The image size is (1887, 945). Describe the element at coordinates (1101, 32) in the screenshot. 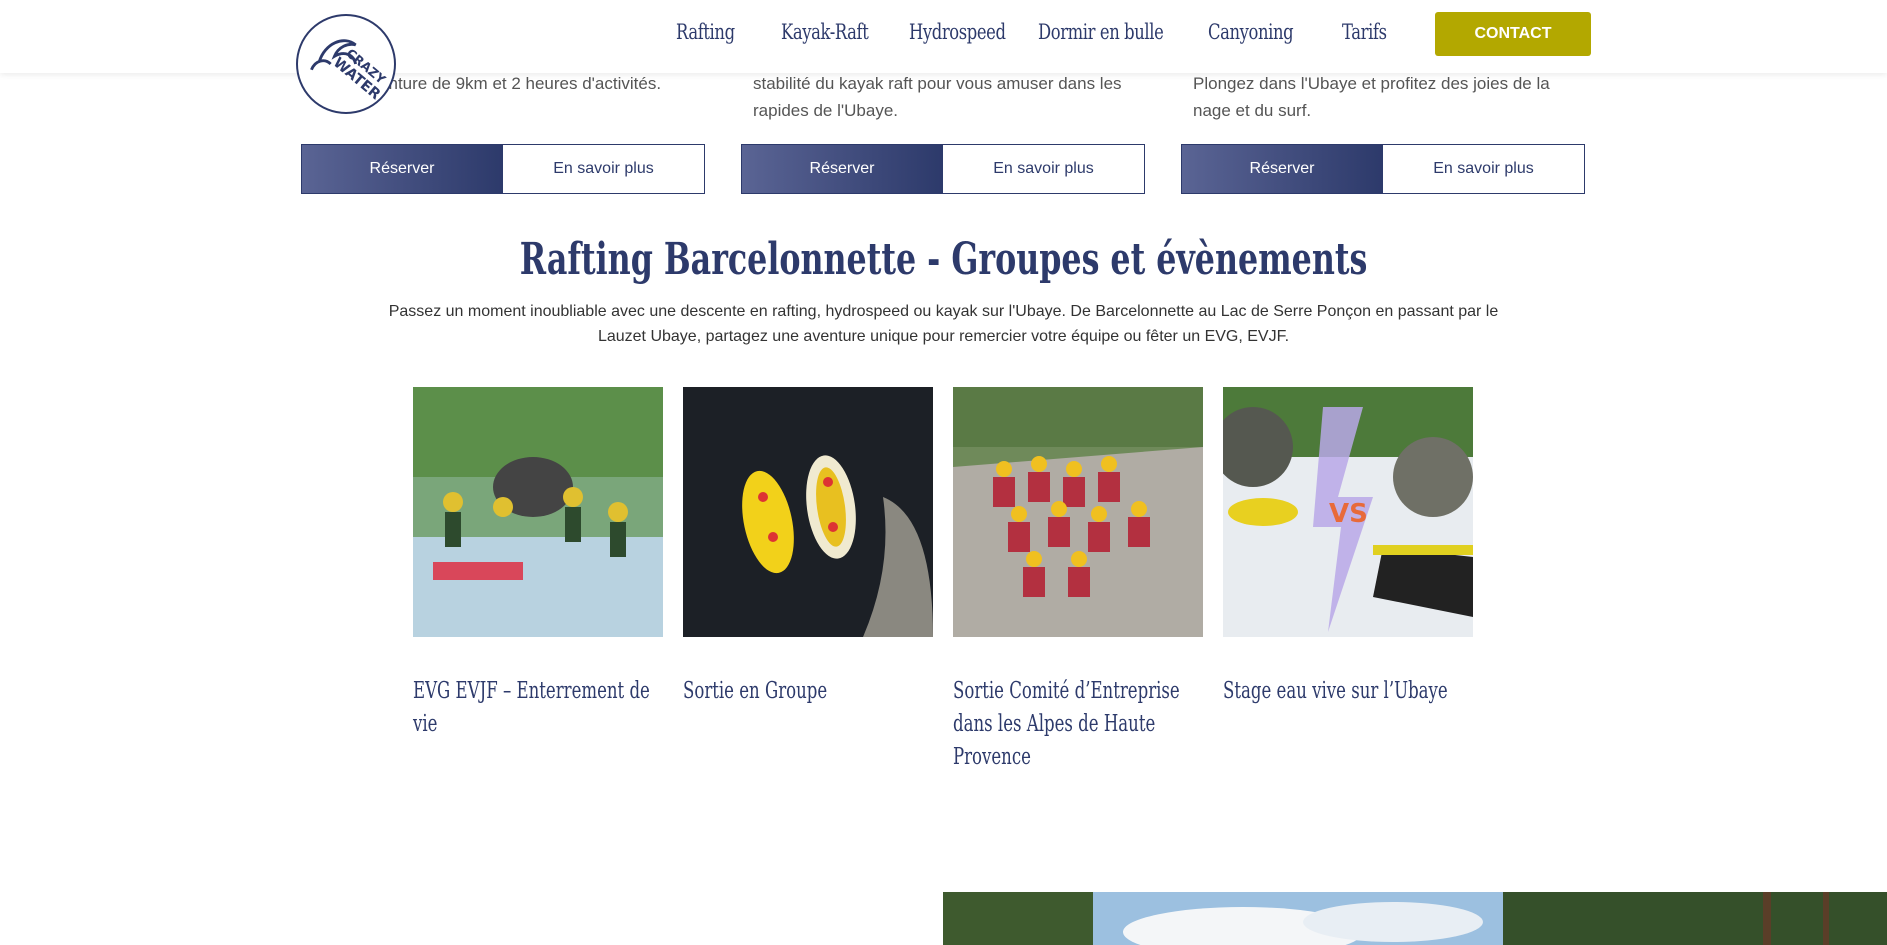

I see `nav-dormir-en-bulle: Dormir en bulle` at that location.